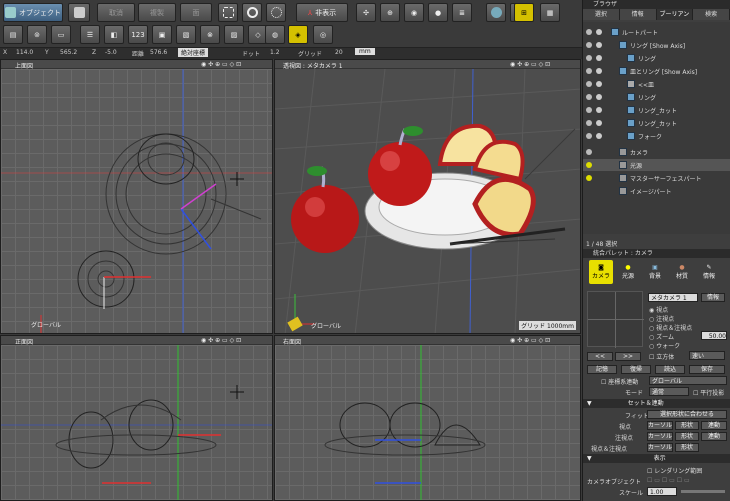 The height and width of the screenshot is (501, 730). Describe the element at coordinates (162, 34) in the screenshot. I see `mesh-button: ▣` at that location.